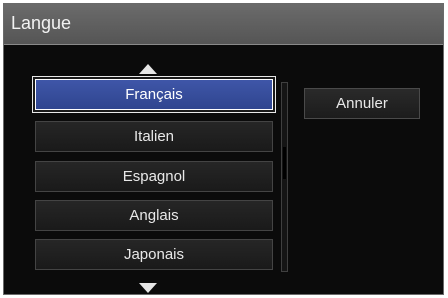 Image resolution: width=448 pixels, height=298 pixels. What do you see at coordinates (154, 136) in the screenshot?
I see `language-item-italien: Italien` at bounding box center [154, 136].